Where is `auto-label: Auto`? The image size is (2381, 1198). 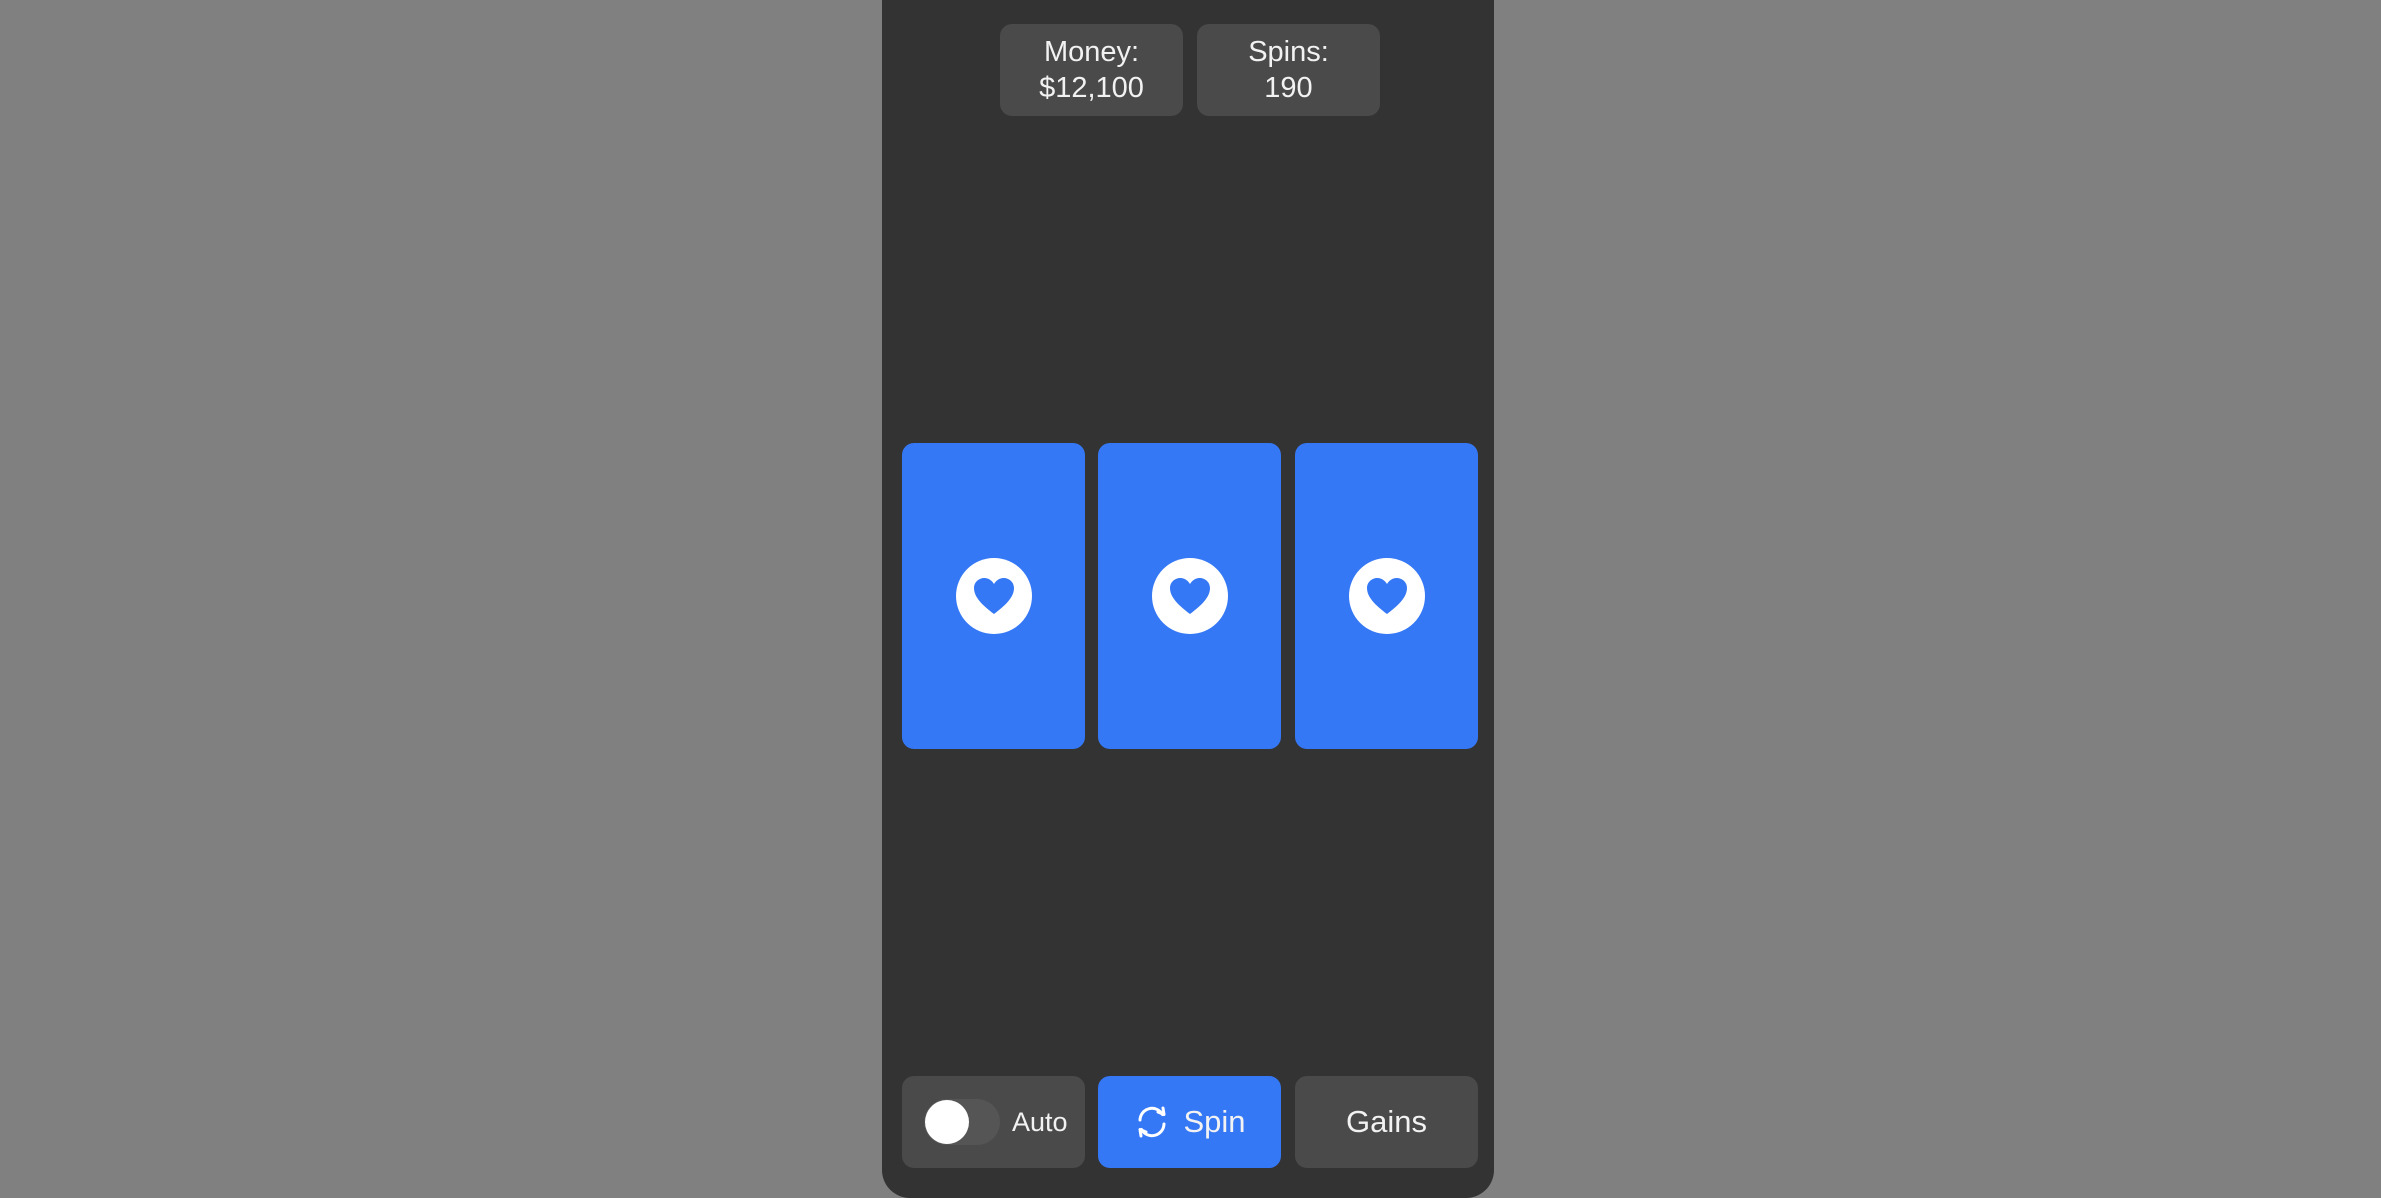 auto-label: Auto is located at coordinates (1040, 1121).